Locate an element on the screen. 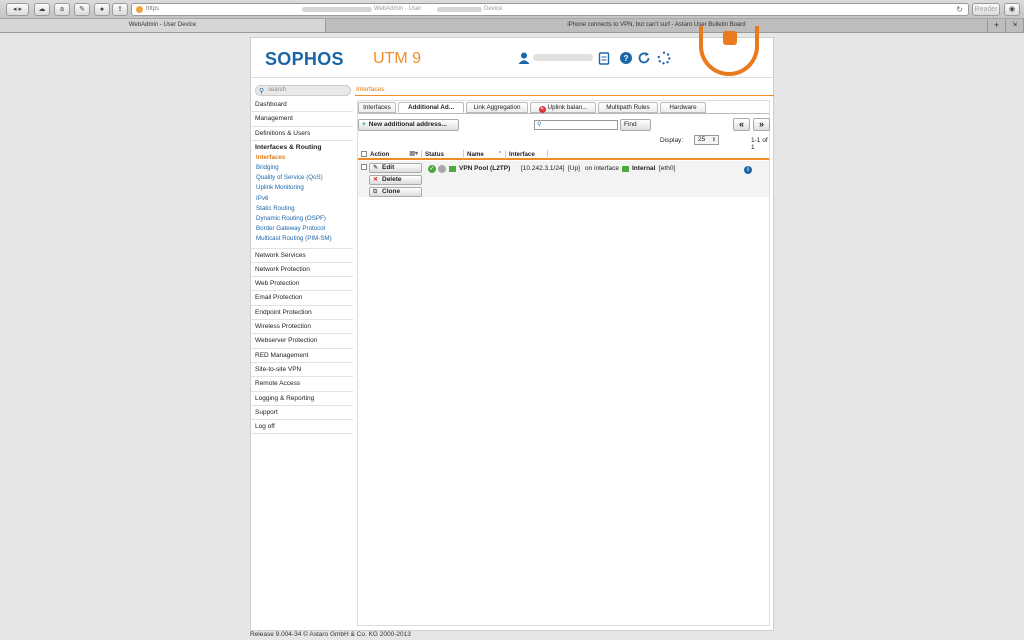 The image size is (1024, 640). delete-label: Delete is located at coordinates (392, 179).